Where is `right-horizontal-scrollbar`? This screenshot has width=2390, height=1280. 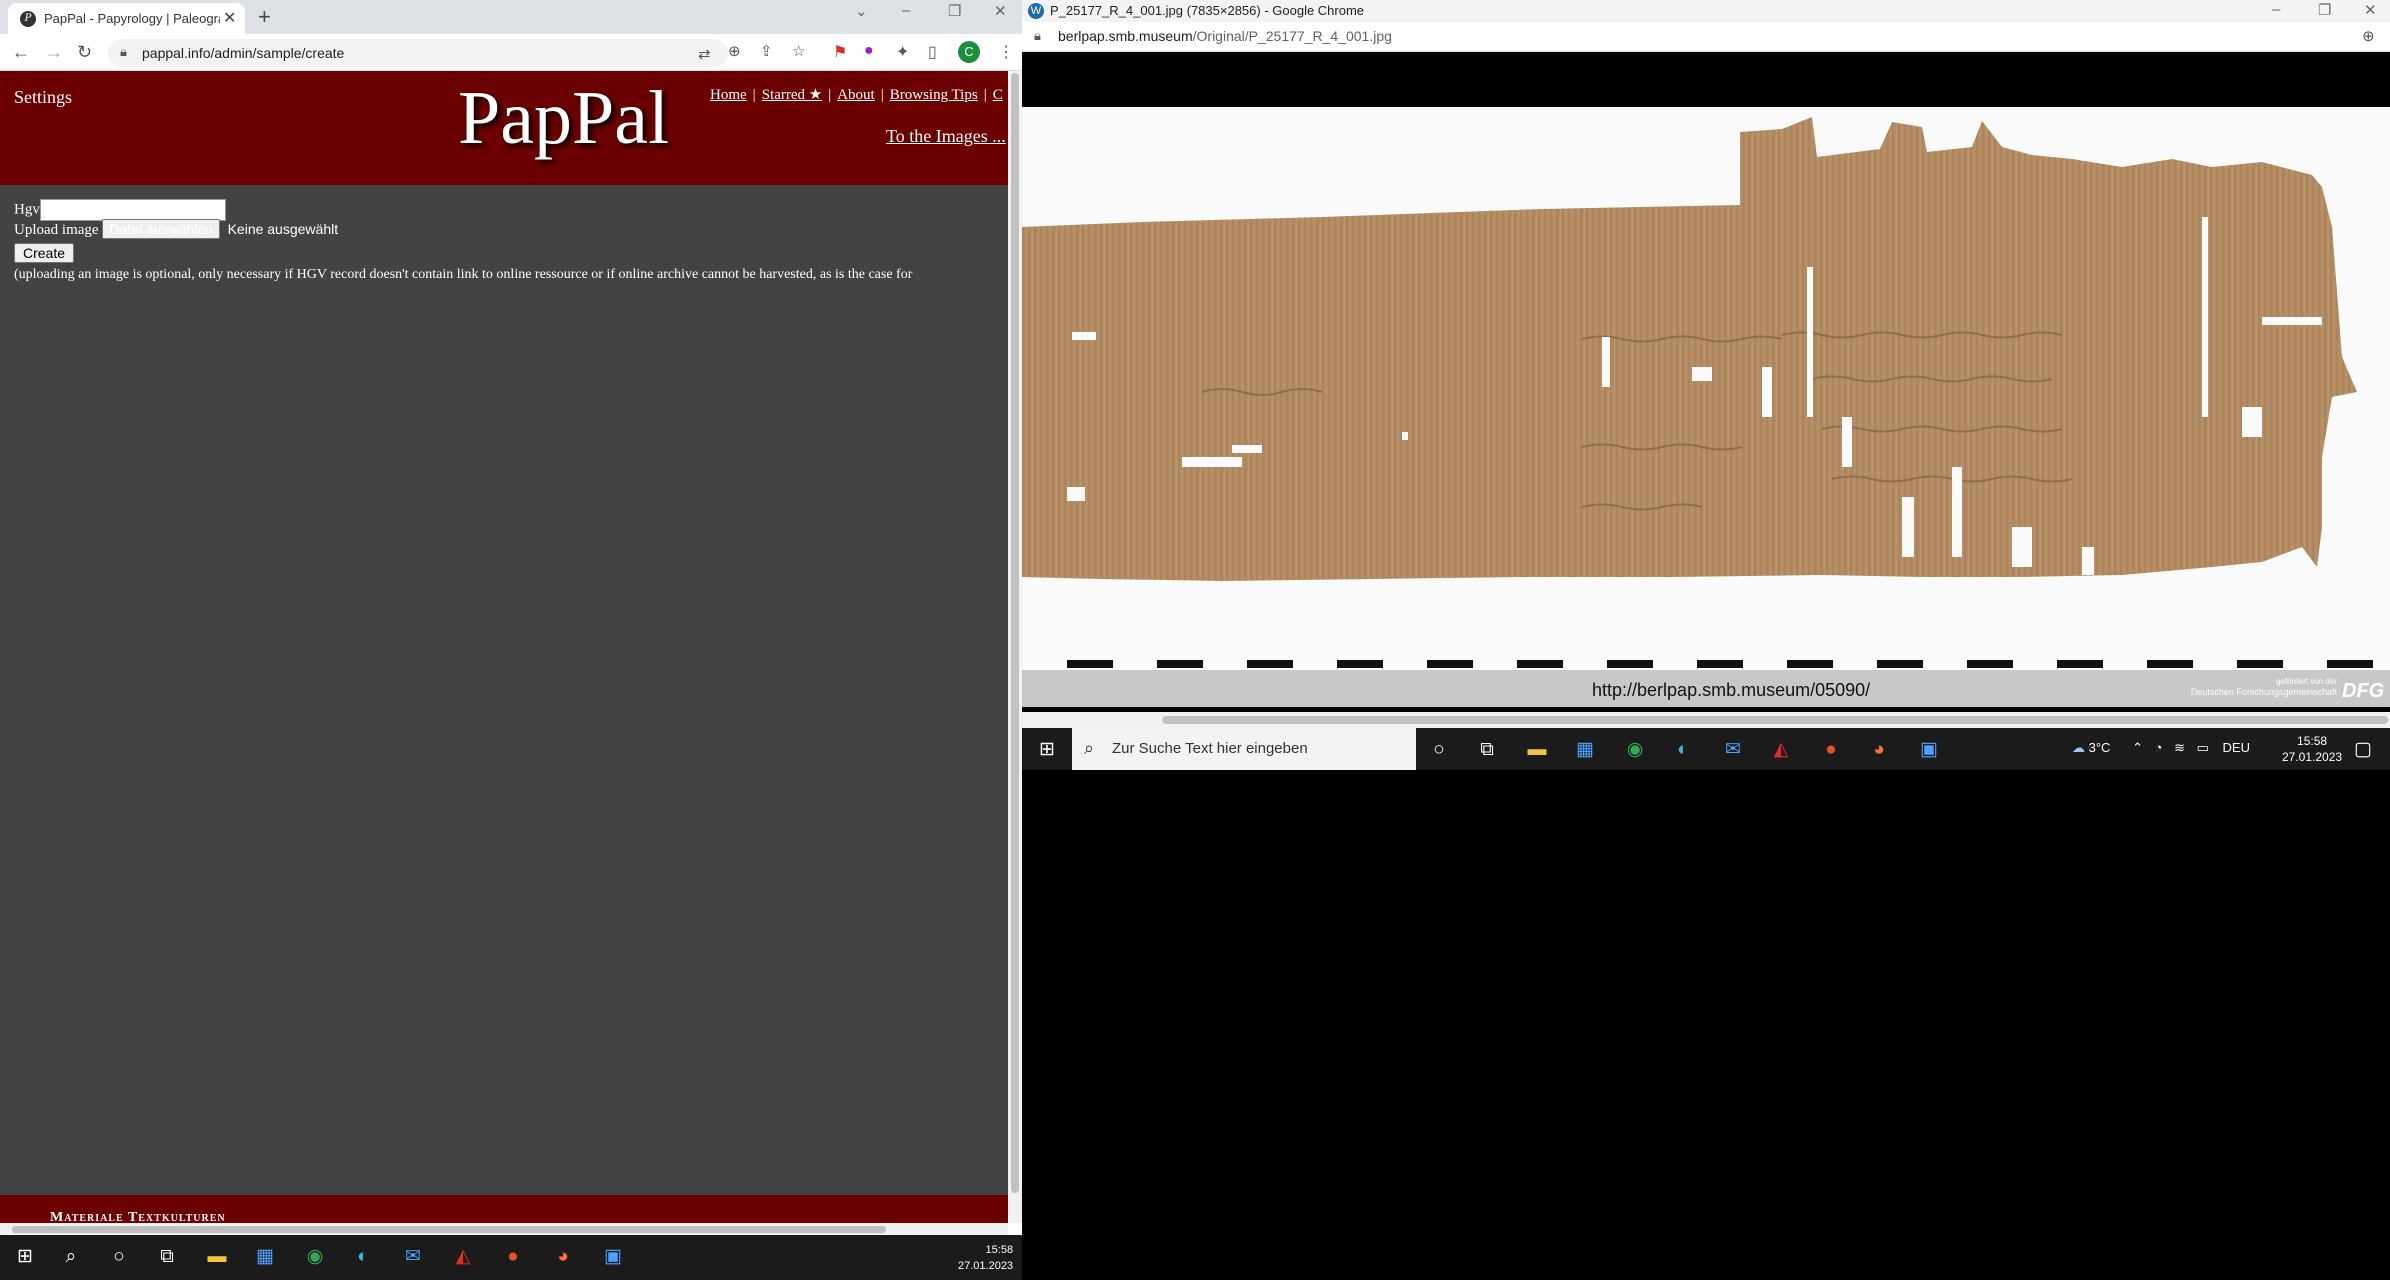 right-horizontal-scrollbar is located at coordinates (1706, 720).